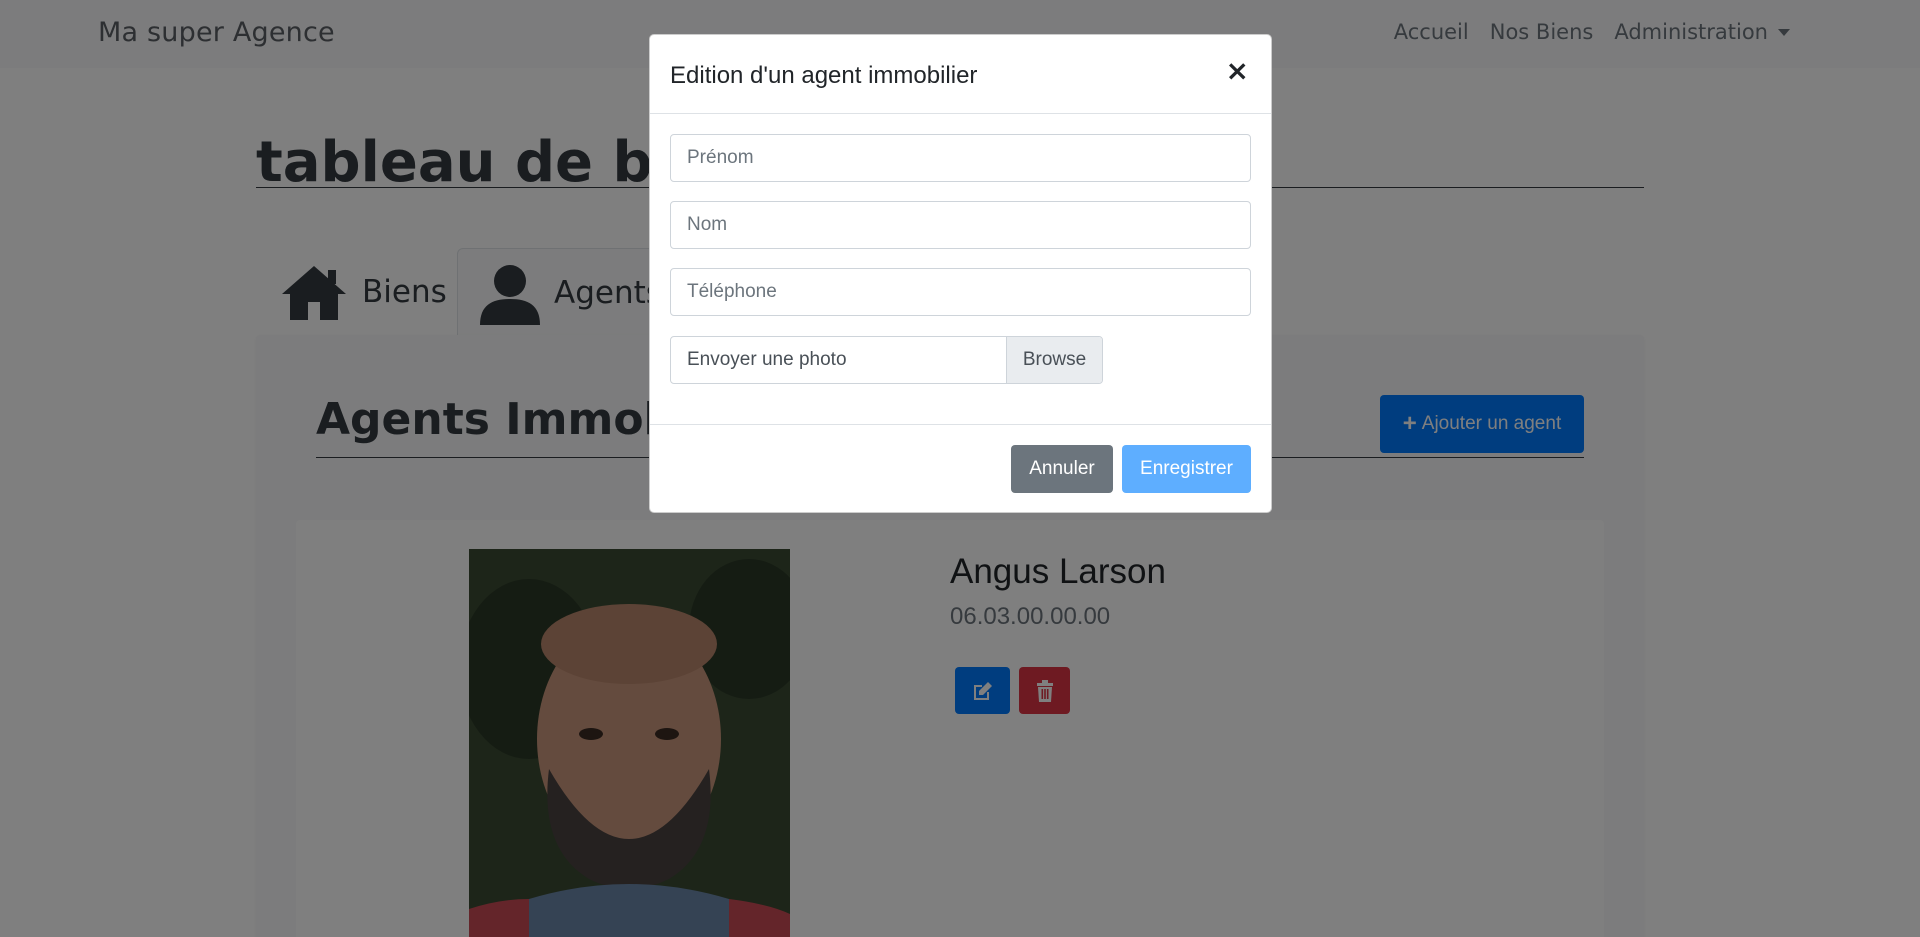 The image size is (1920, 937). I want to click on modal-title: Edition d'un agent immobilier, so click(824, 75).